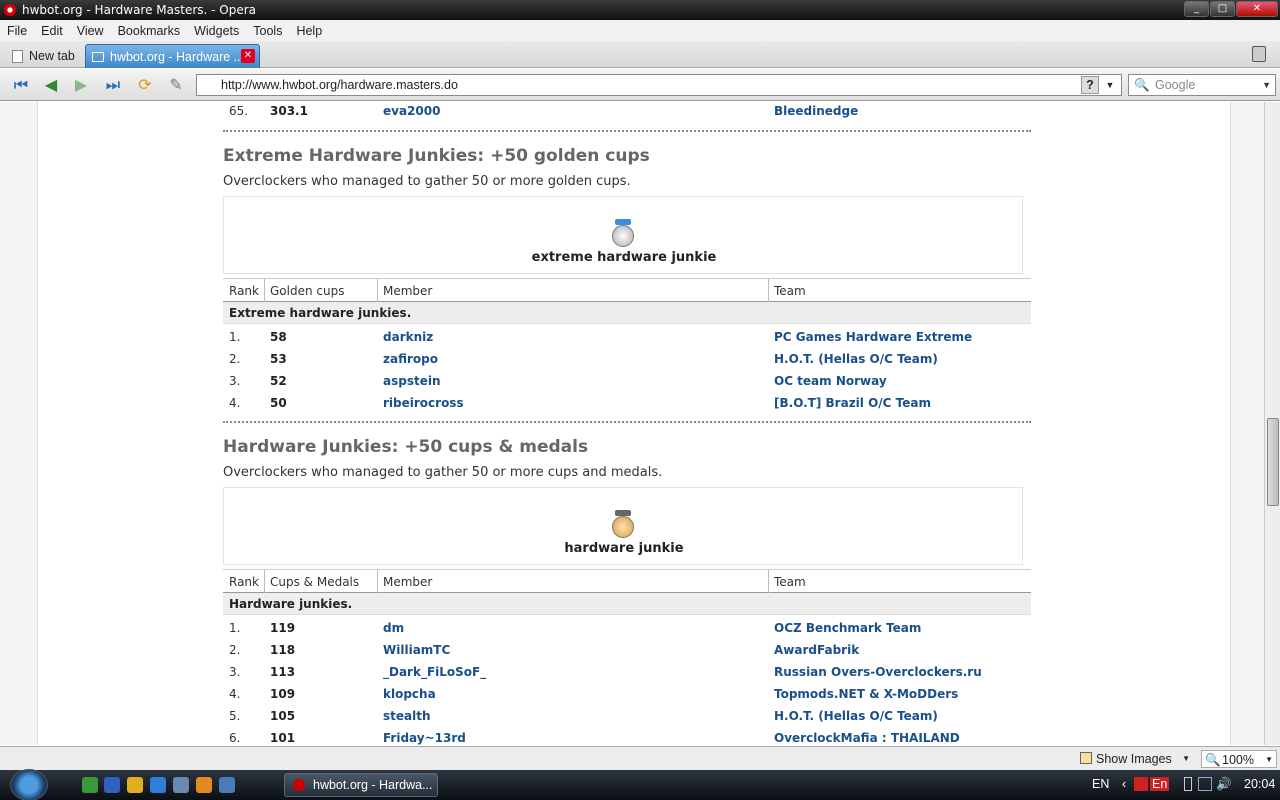 The image size is (1280, 800). What do you see at coordinates (878, 672) in the screenshot?
I see `team-link: Russian Overs-Overclockers.ru` at bounding box center [878, 672].